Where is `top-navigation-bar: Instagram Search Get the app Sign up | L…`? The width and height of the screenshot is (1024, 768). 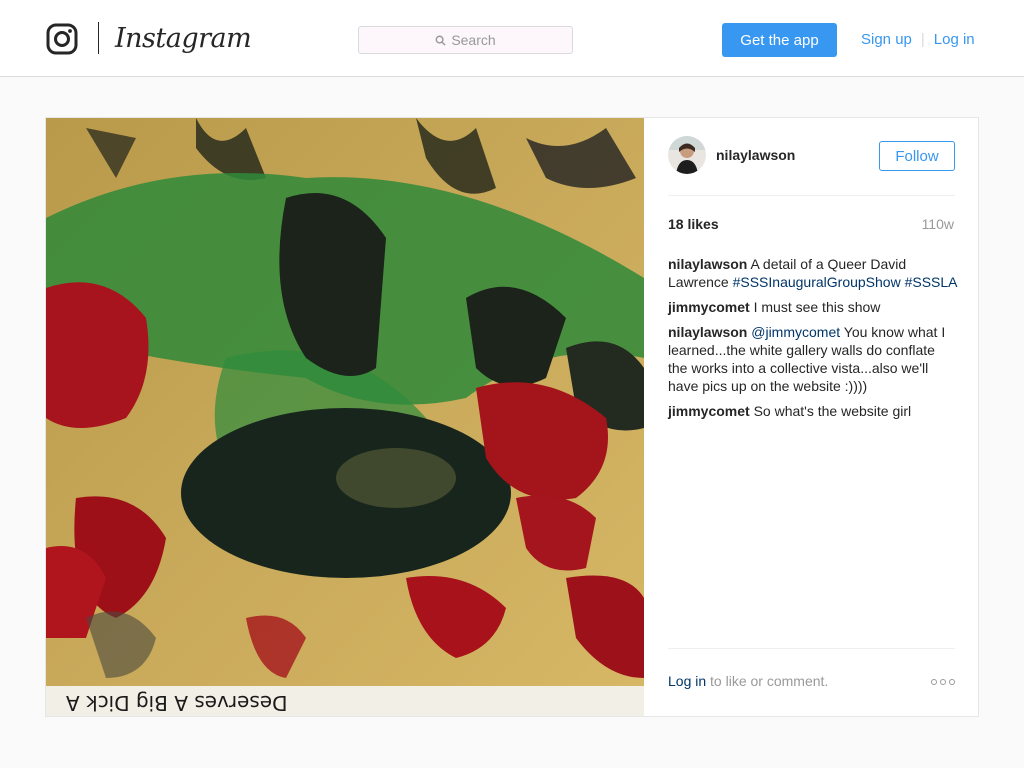
top-navigation-bar: Instagram Search Get the app Sign up | L… is located at coordinates (512, 38).